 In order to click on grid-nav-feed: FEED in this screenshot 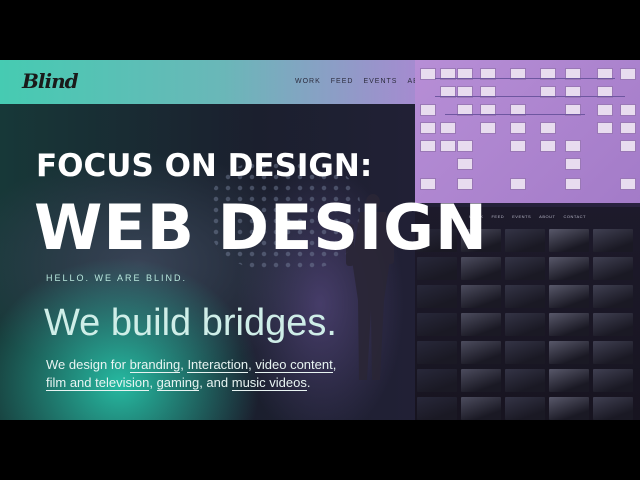, I will do `click(497, 216)`.